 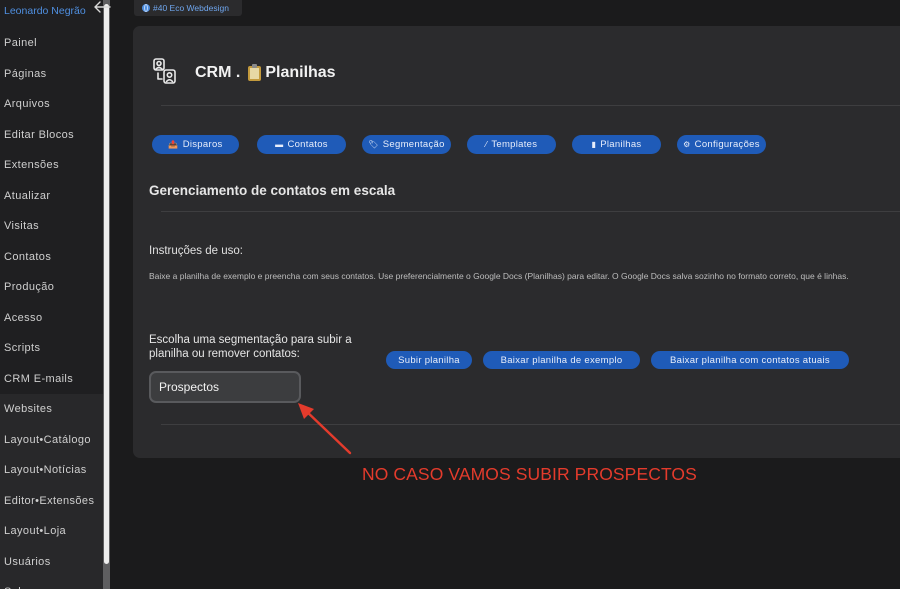 I want to click on annotation-text: NO CASO VAMOS SUBIR PROSPECTOS, so click(x=529, y=474).